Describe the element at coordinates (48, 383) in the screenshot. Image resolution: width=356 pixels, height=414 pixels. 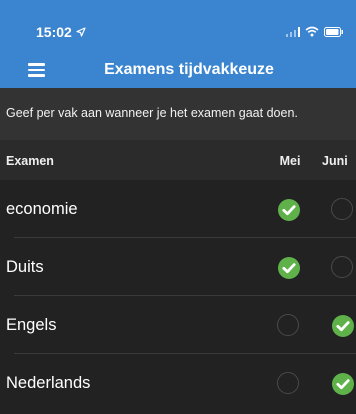
I see `subject-label: Nederlands` at that location.